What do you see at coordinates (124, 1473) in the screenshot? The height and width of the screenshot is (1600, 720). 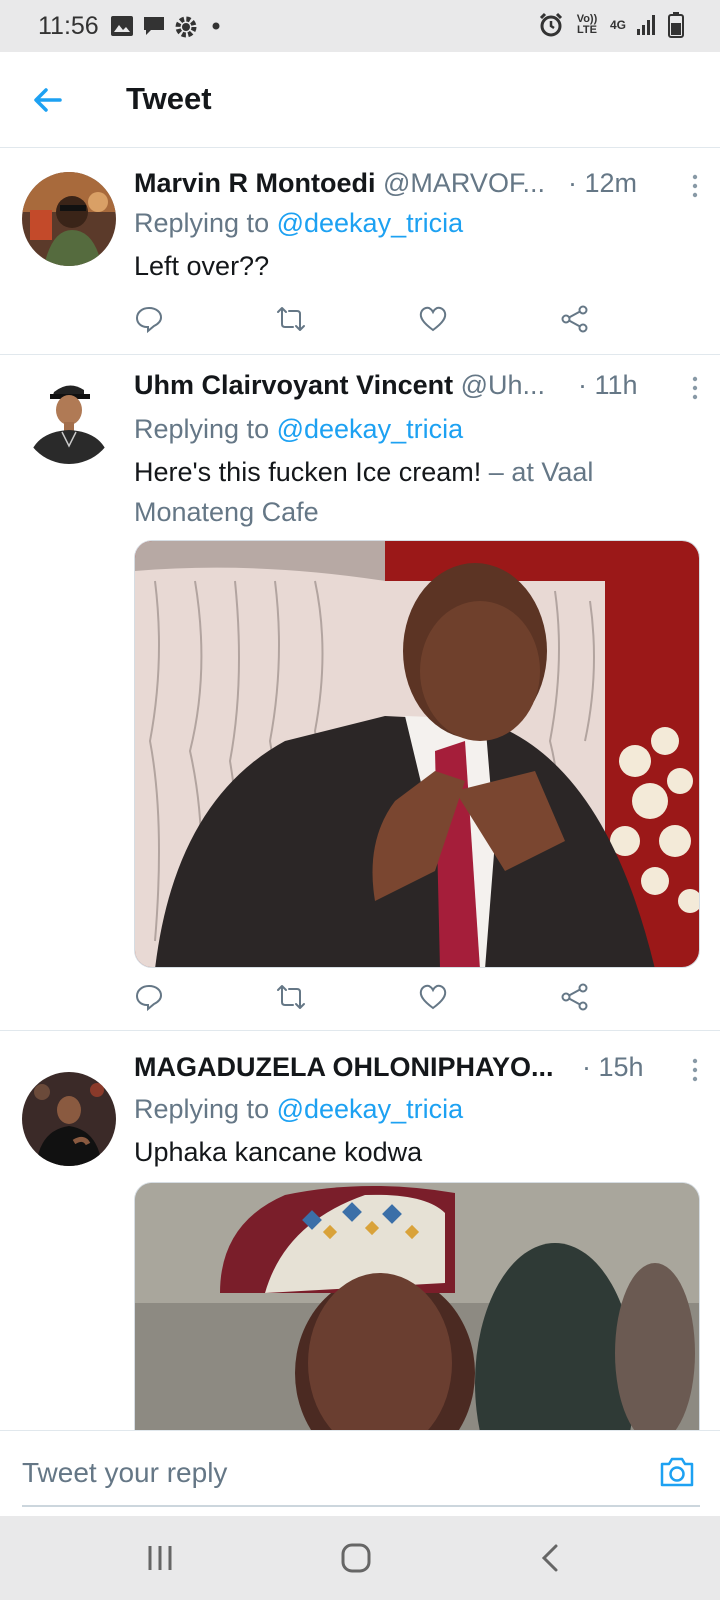 I see `reply-input: Tweet your reply` at bounding box center [124, 1473].